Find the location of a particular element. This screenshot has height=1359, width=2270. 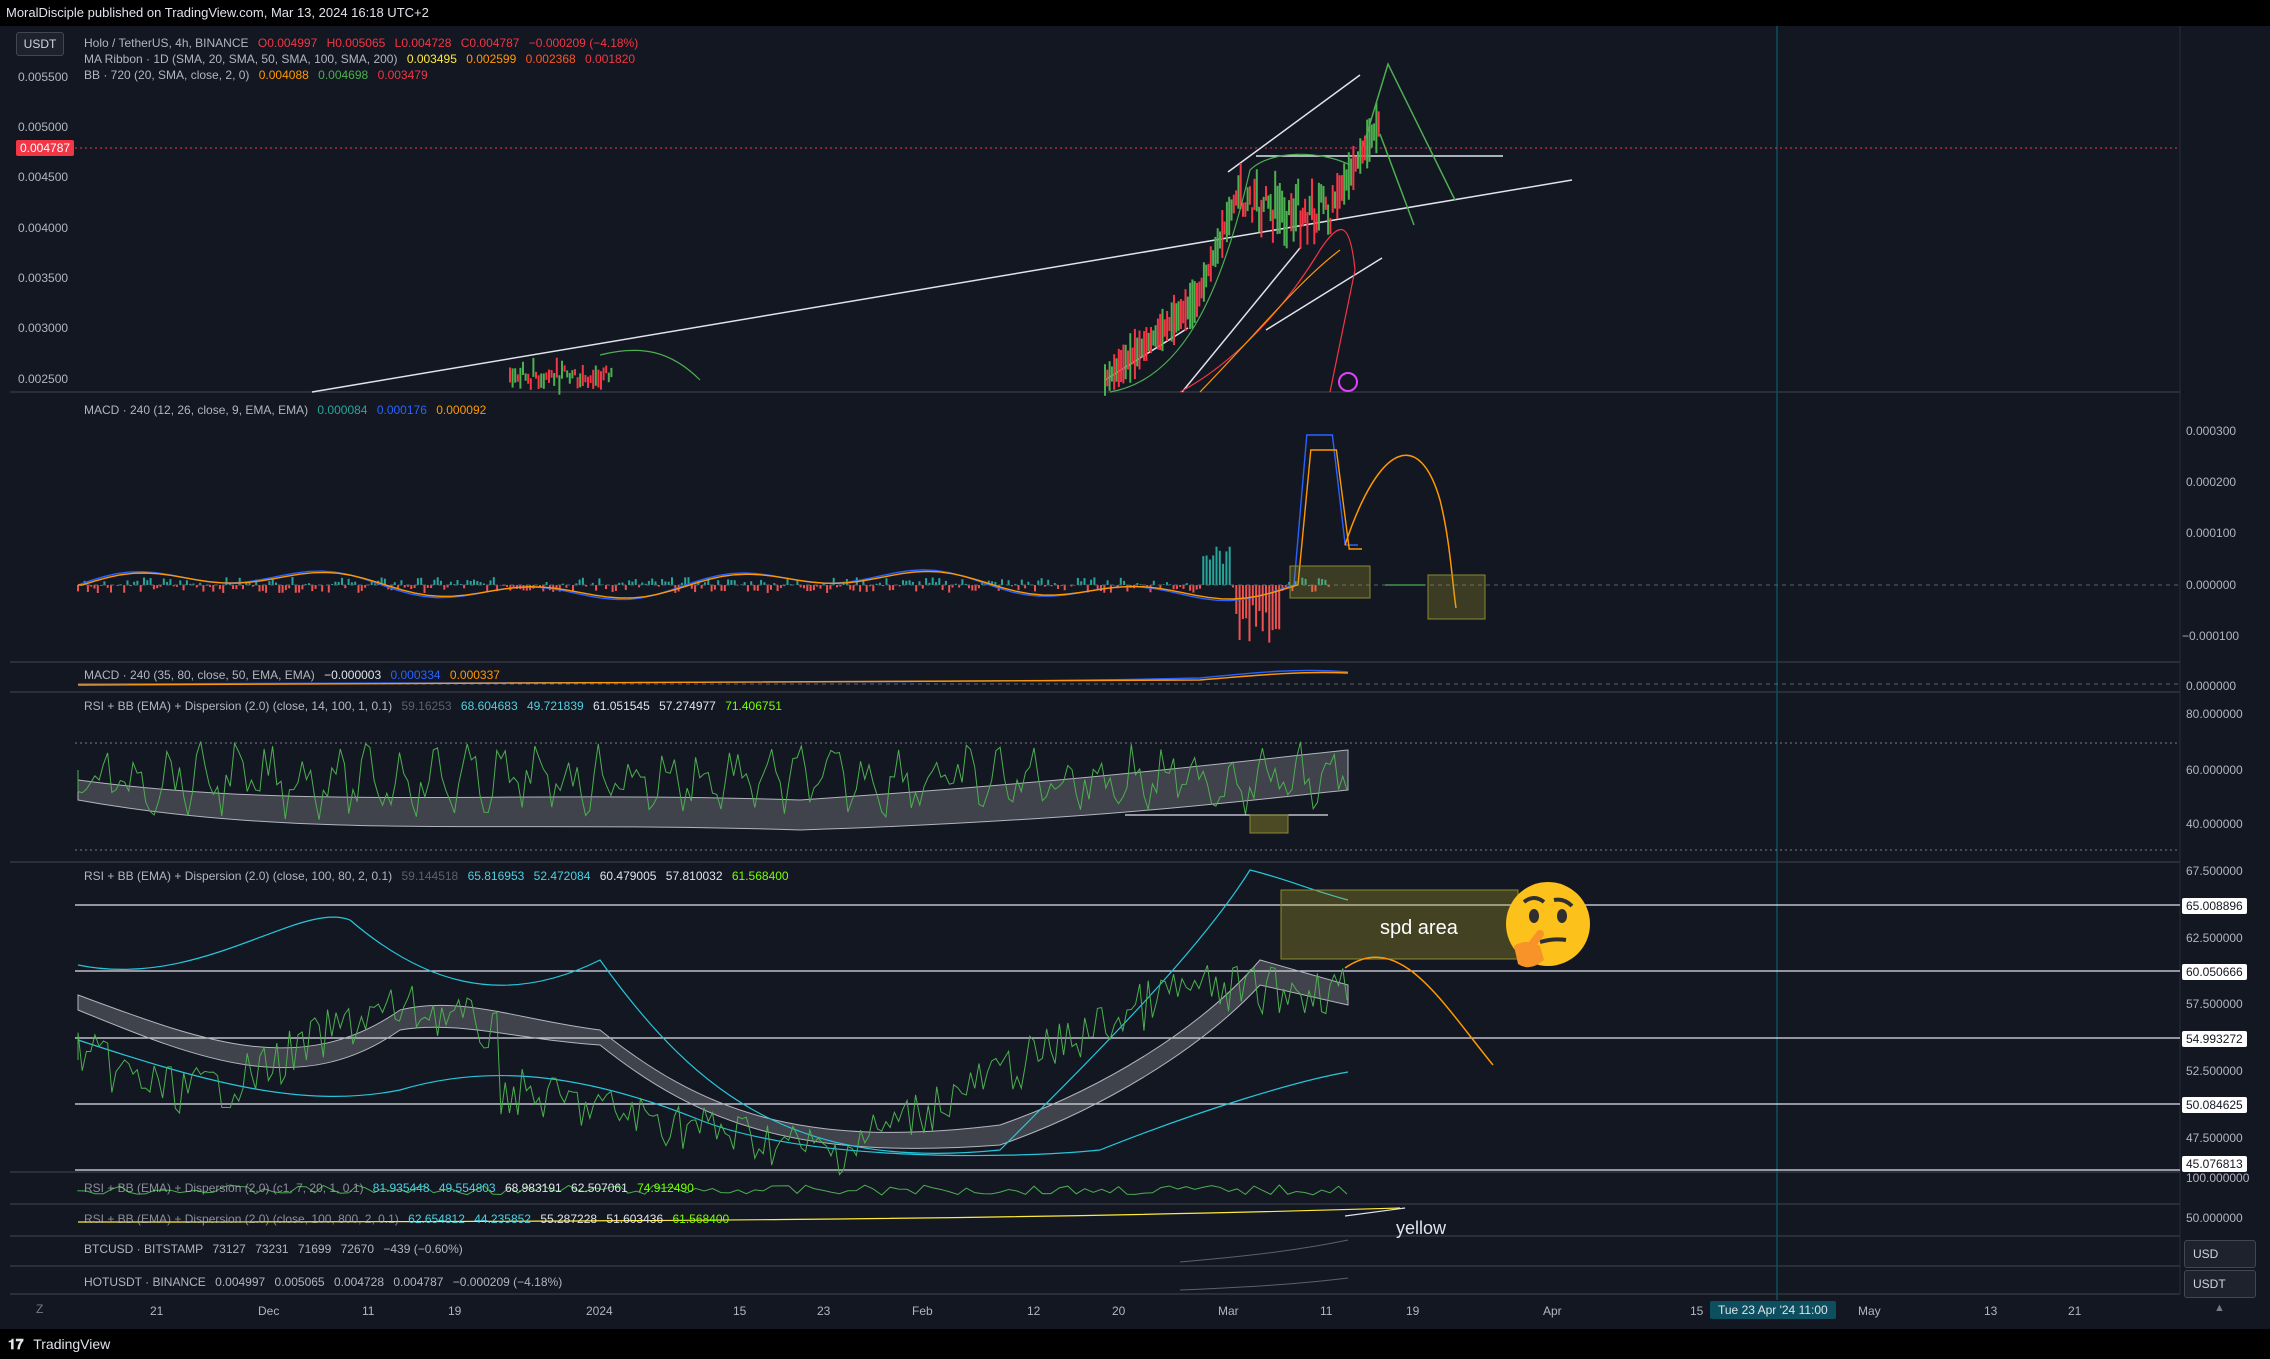

time-axis-label: 21 is located at coordinates (157, 1311).